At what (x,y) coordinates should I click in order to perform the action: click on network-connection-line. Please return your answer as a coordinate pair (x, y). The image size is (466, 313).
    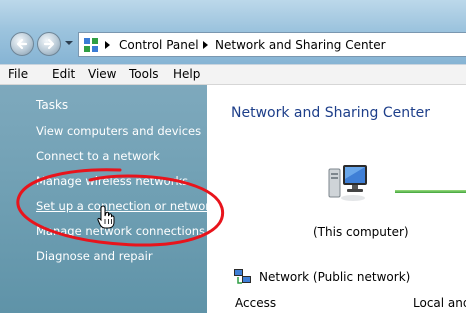
    Looking at the image, I should click on (430, 191).